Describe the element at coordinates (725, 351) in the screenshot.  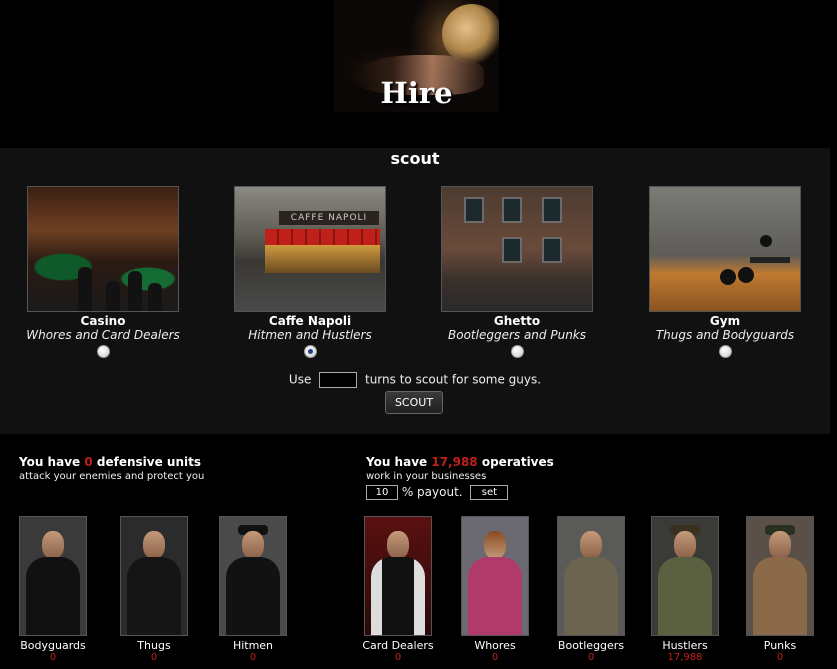
I see `location-radio-gym` at that location.